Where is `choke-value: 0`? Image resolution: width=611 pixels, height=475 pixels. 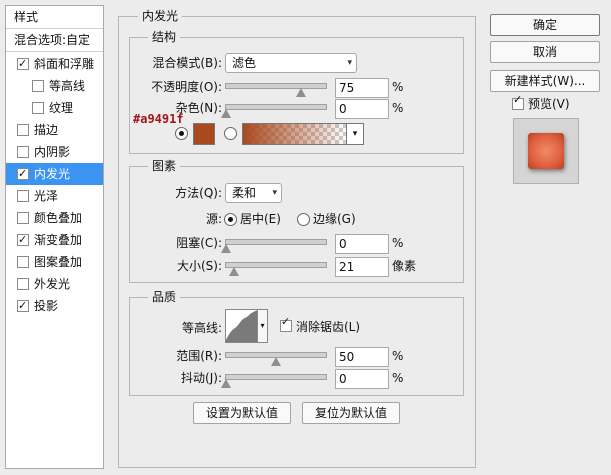 choke-value: 0 is located at coordinates (343, 244).